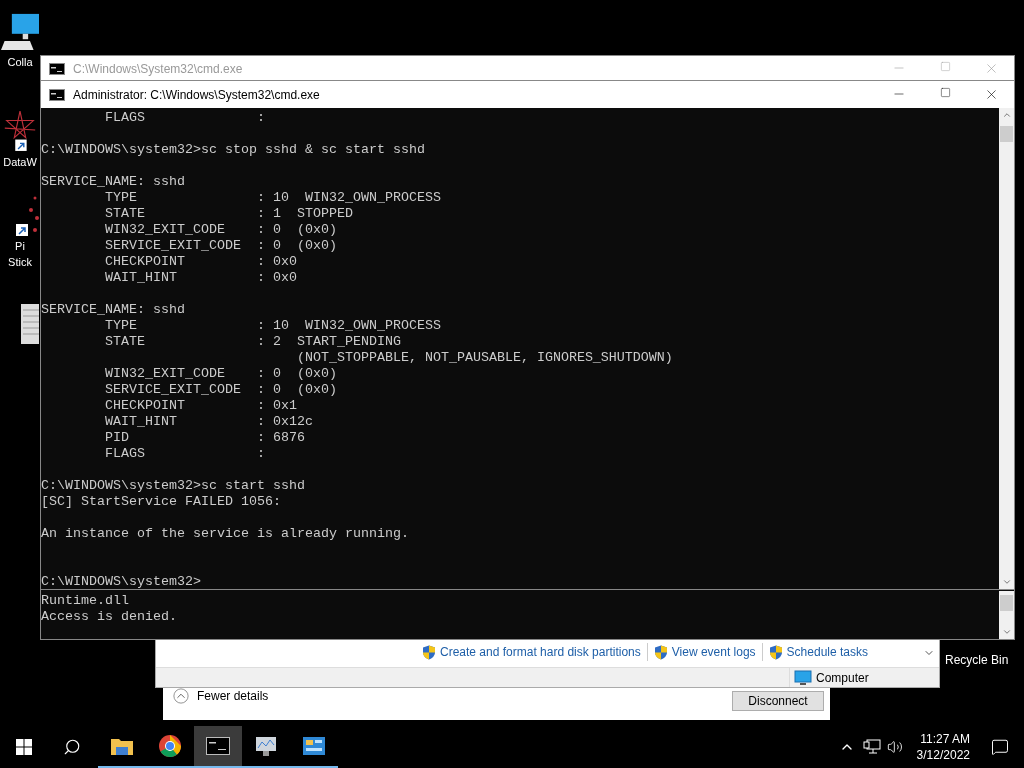  Describe the element at coordinates (158, 69) in the screenshot. I see `window-title: C:\Windows\System32\cmd.exe` at that location.